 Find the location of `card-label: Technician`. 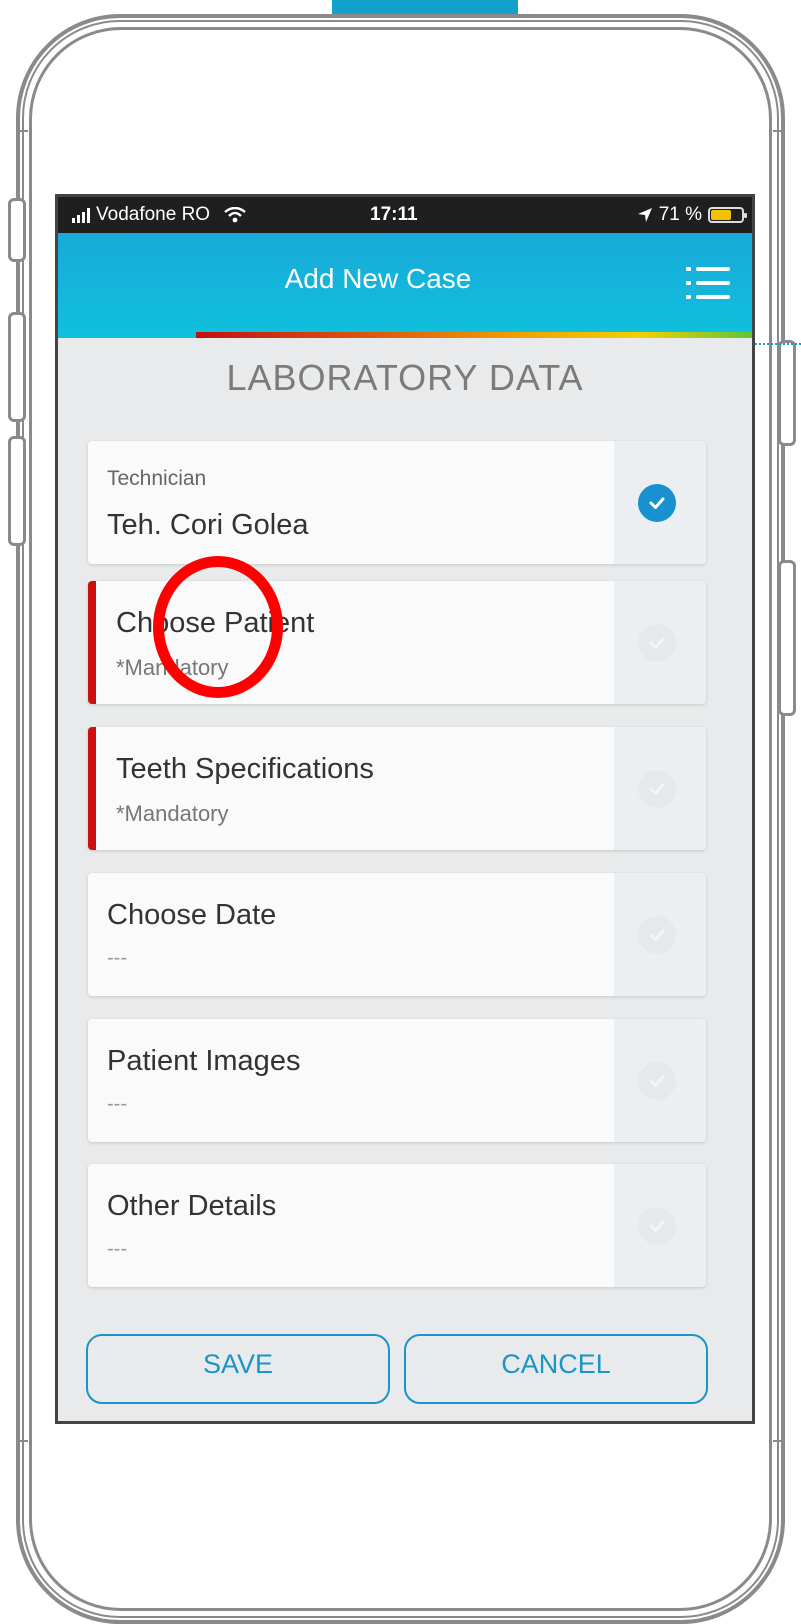

card-label: Technician is located at coordinates (157, 478).